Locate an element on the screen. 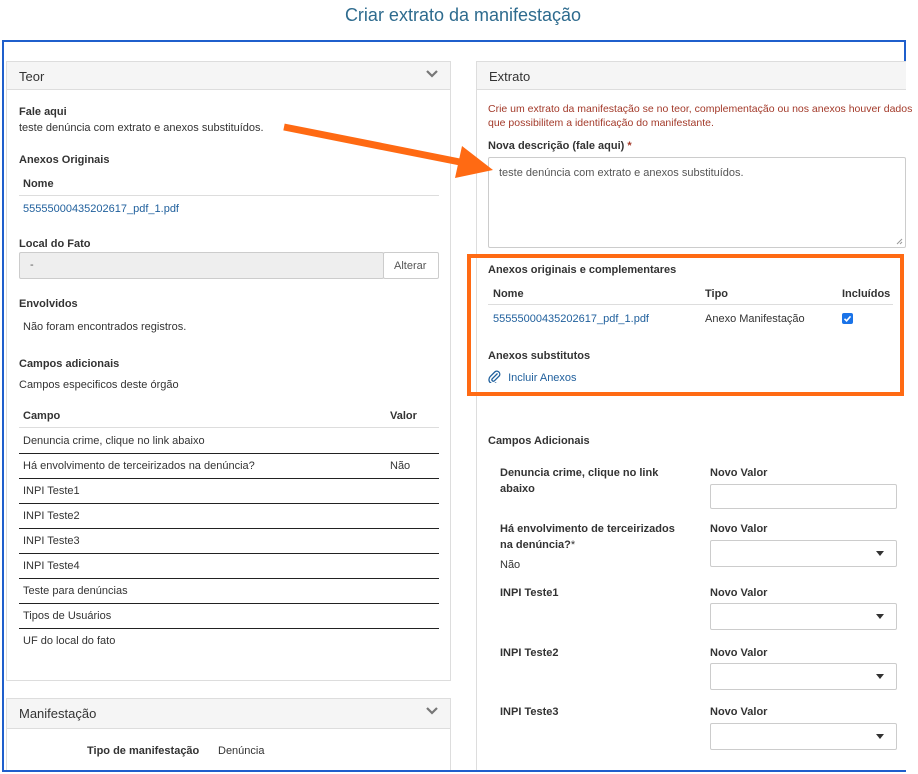 The height and width of the screenshot is (774, 918). page-title: Criar extrato da manifestação is located at coordinates (463, 15).